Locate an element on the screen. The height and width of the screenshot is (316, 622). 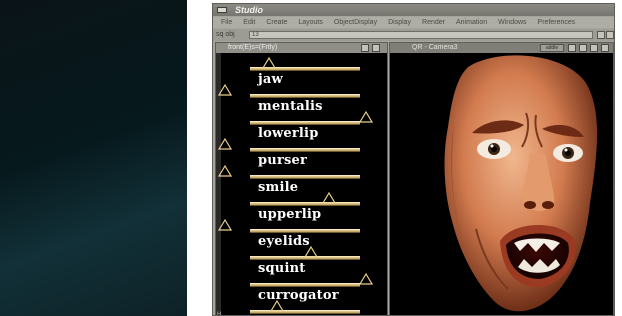
viewport-chip: addle is located at coordinates (552, 48).